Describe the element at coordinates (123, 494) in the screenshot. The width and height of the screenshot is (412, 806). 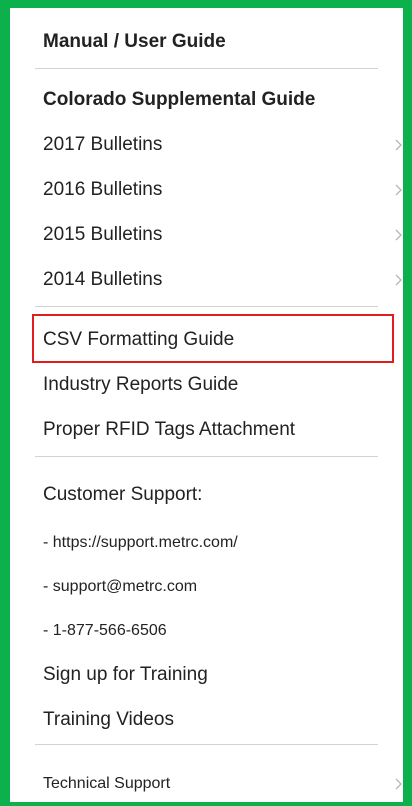
I see `customer-support-heading: Customer Support:` at that location.